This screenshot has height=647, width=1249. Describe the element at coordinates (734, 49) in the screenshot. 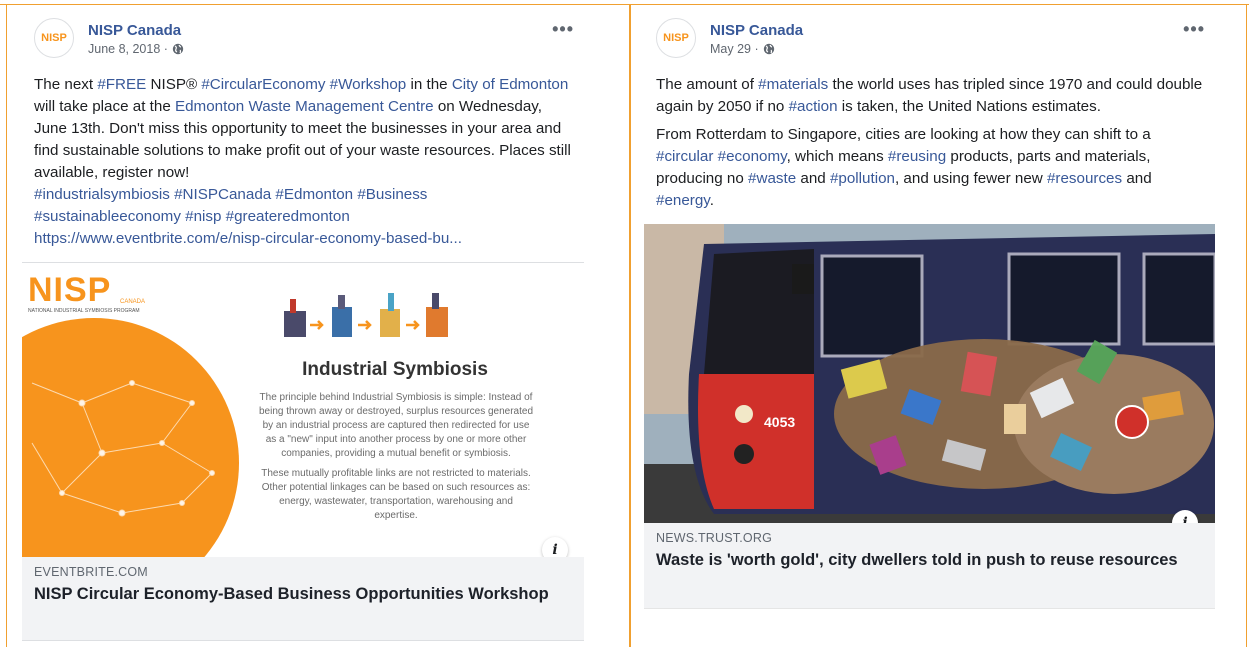

I see `post-date: May 29 ·` at that location.